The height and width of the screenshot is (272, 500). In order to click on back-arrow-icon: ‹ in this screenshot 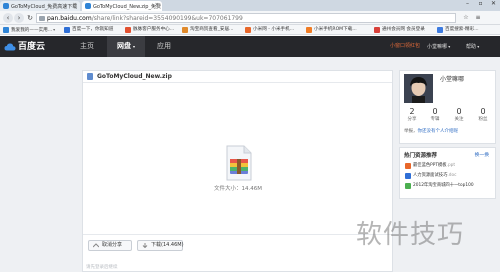, I will do `click(8, 18)`.